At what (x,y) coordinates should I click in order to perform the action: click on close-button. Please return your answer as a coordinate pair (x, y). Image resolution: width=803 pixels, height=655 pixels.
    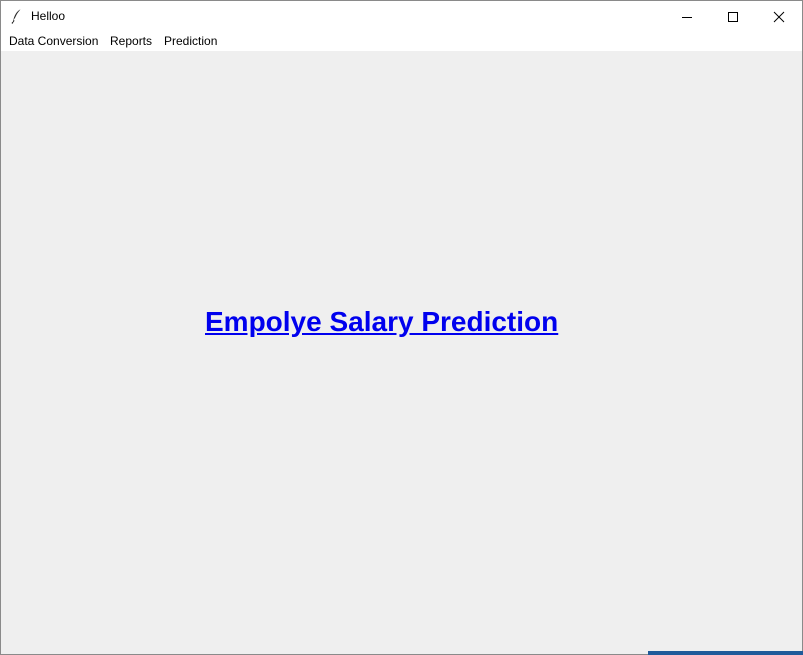
    Looking at the image, I should click on (779, 16).